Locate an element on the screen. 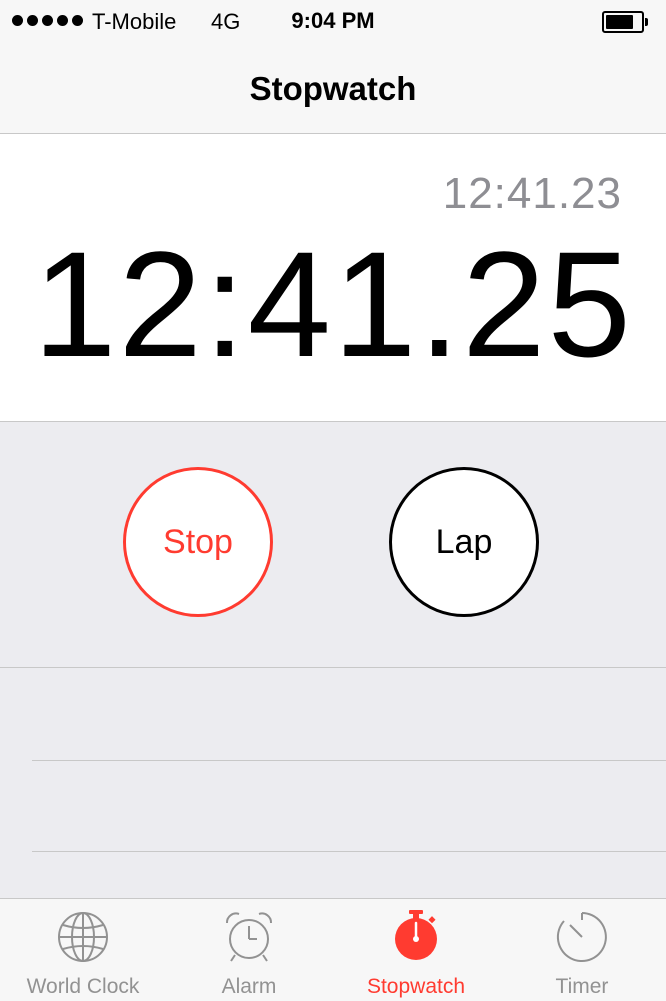  current-lap-time: 12:41.23 is located at coordinates (532, 193).